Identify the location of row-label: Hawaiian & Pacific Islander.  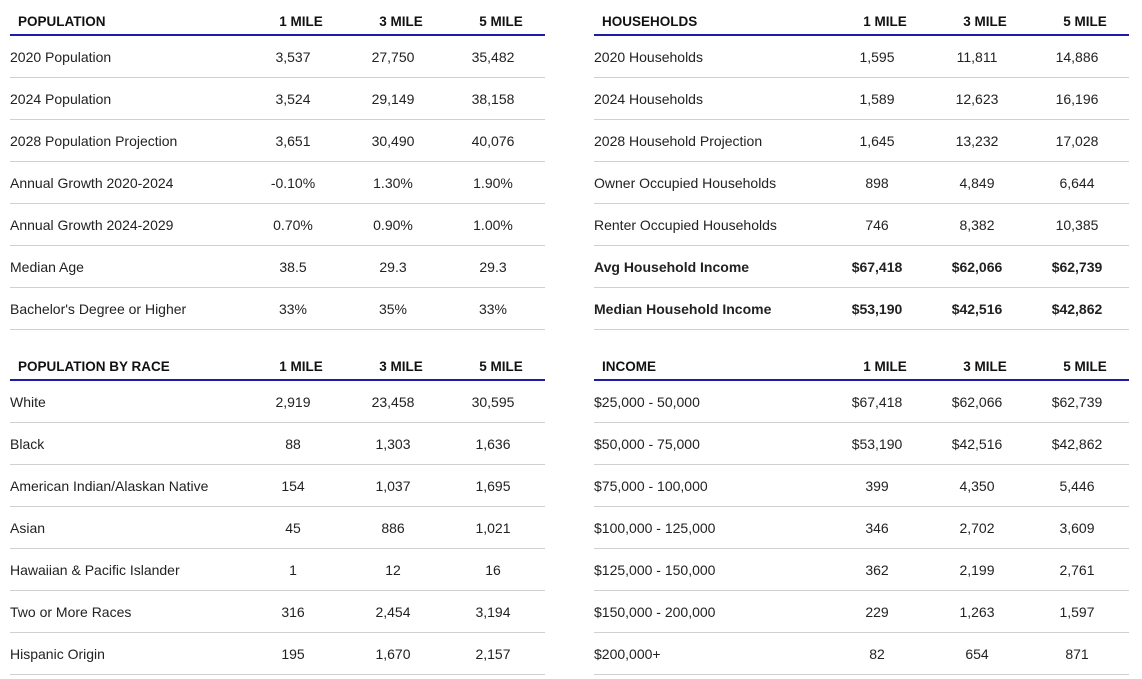
(95, 569).